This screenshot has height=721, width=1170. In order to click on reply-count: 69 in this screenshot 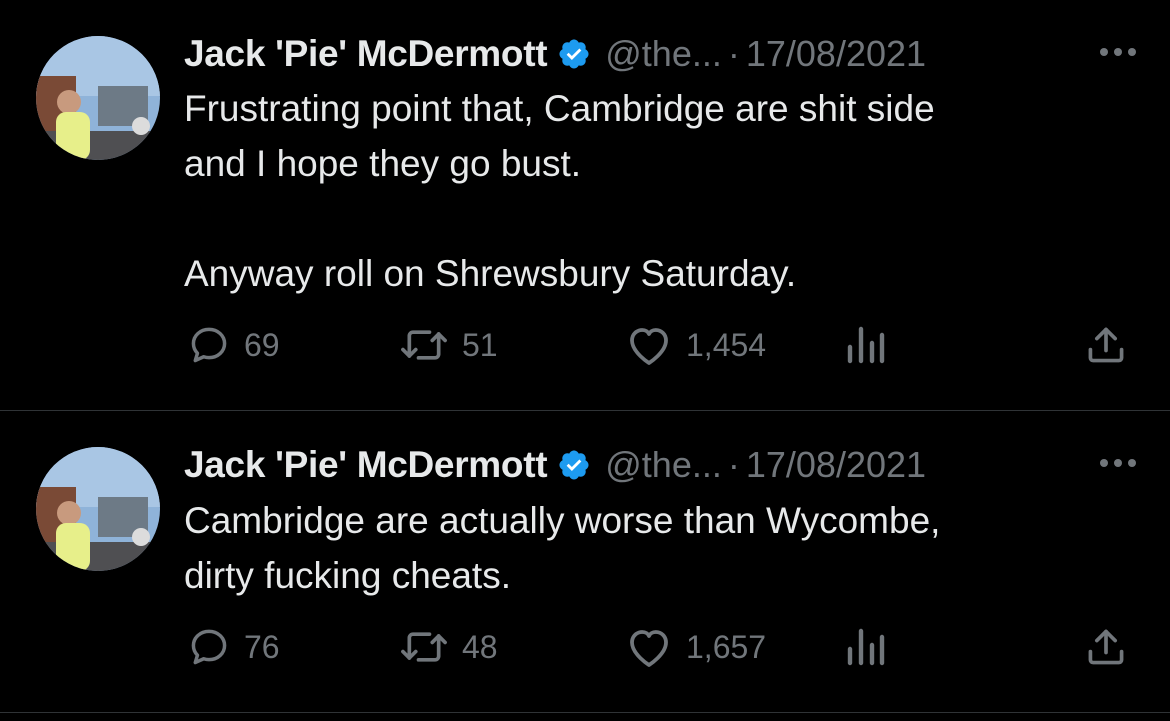, I will do `click(262, 344)`.